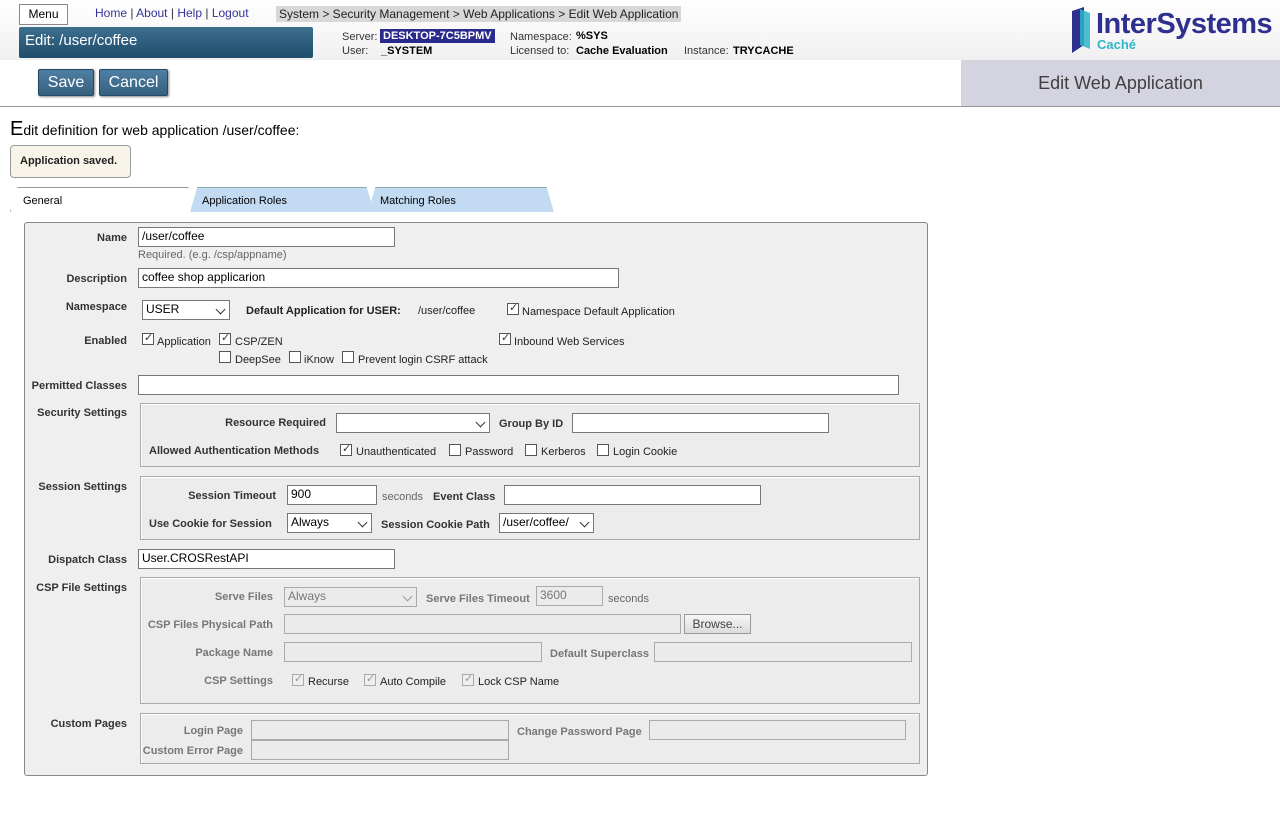 The width and height of the screenshot is (1280, 822). What do you see at coordinates (435, 525) in the screenshot?
I see `cookie-path-label: Session Cookie Path` at bounding box center [435, 525].